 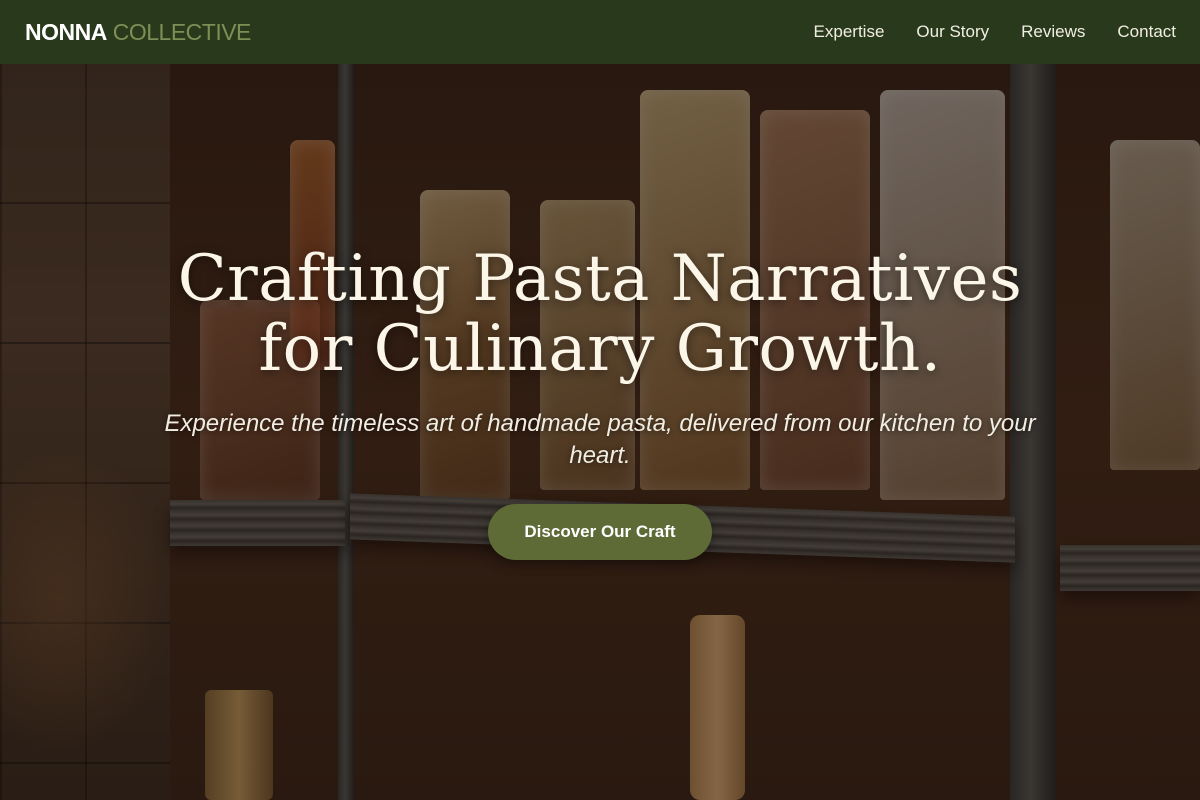 What do you see at coordinates (849, 32) in the screenshot?
I see `nav-link-expertise: Expertise` at bounding box center [849, 32].